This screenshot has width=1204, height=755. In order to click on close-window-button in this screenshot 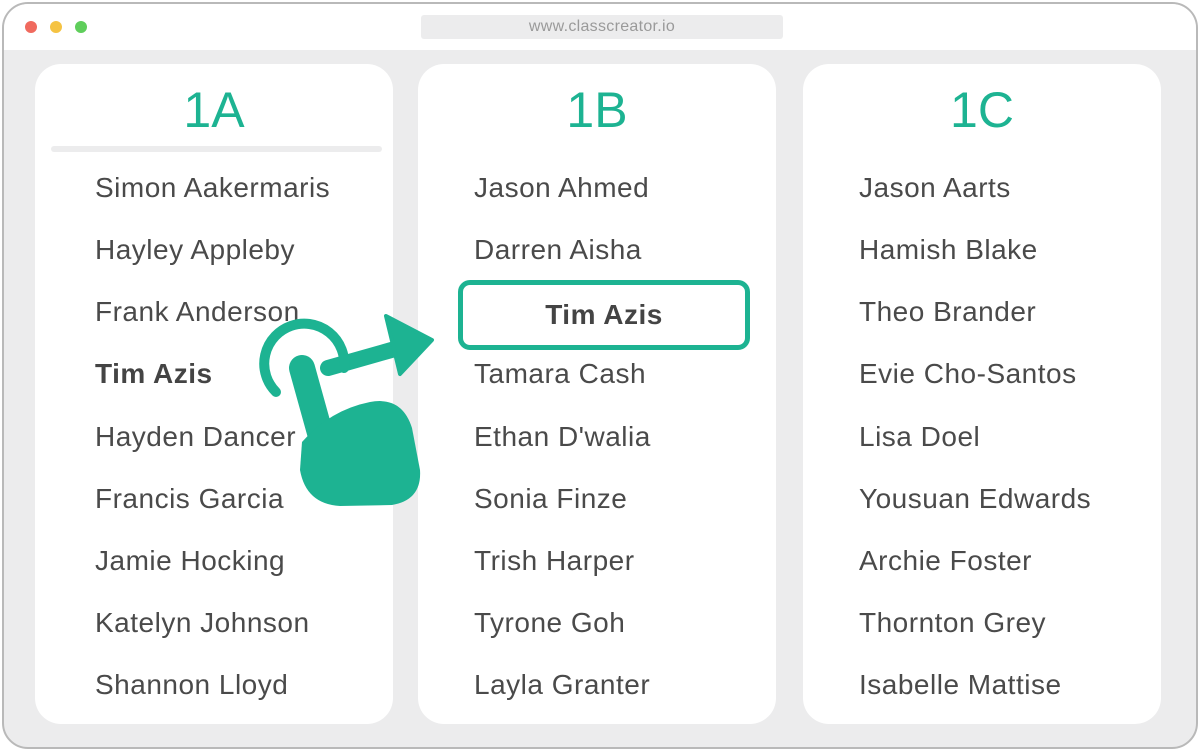, I will do `click(31, 27)`.